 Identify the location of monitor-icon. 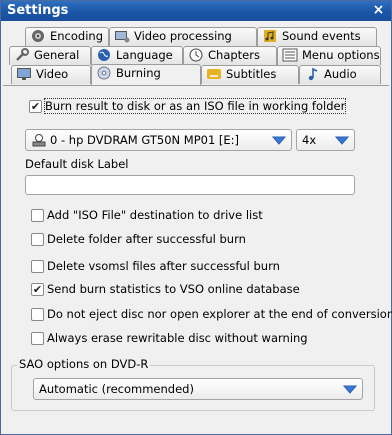
(24, 74).